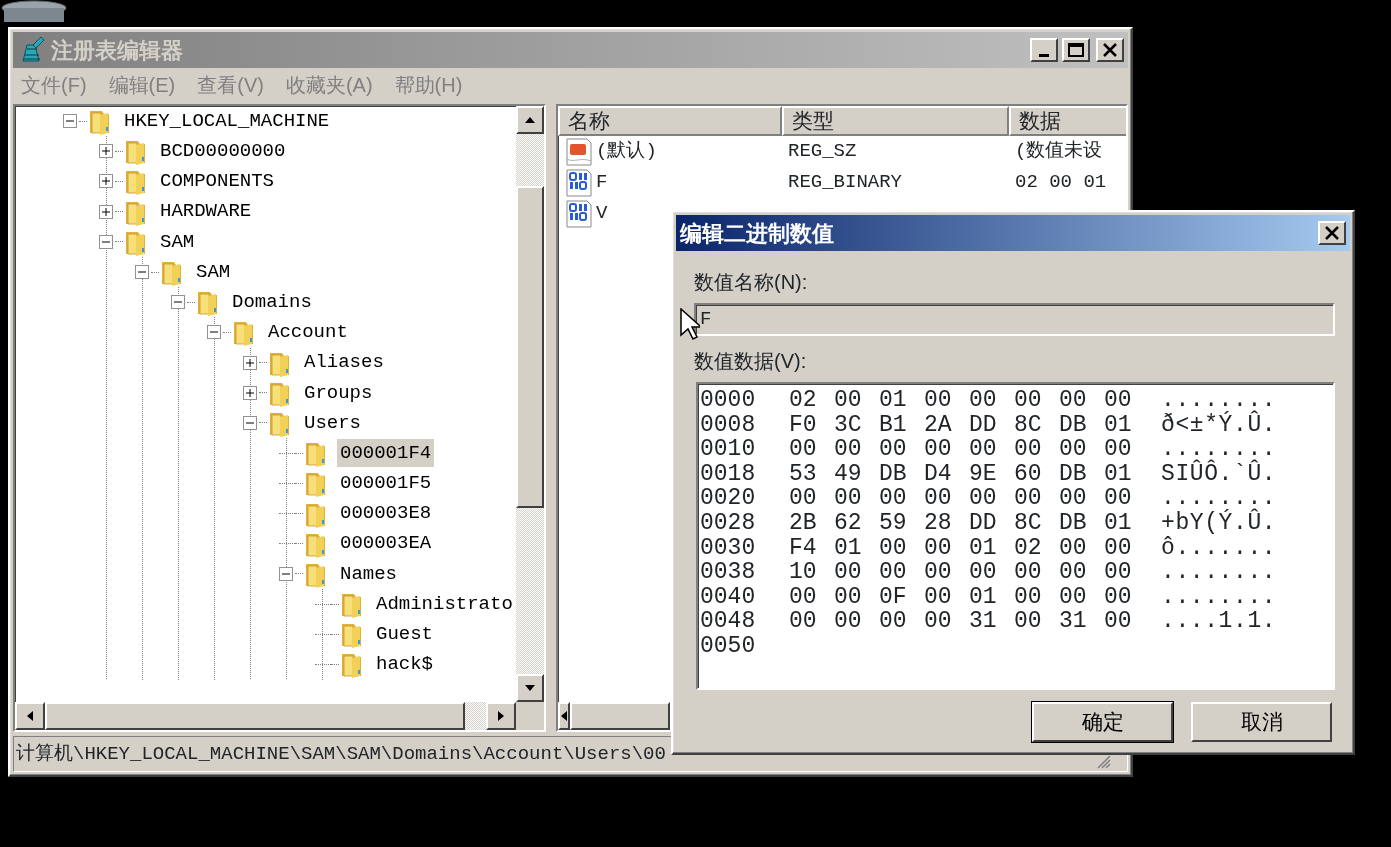  What do you see at coordinates (368, 574) in the screenshot?
I see `tree-item: Names` at bounding box center [368, 574].